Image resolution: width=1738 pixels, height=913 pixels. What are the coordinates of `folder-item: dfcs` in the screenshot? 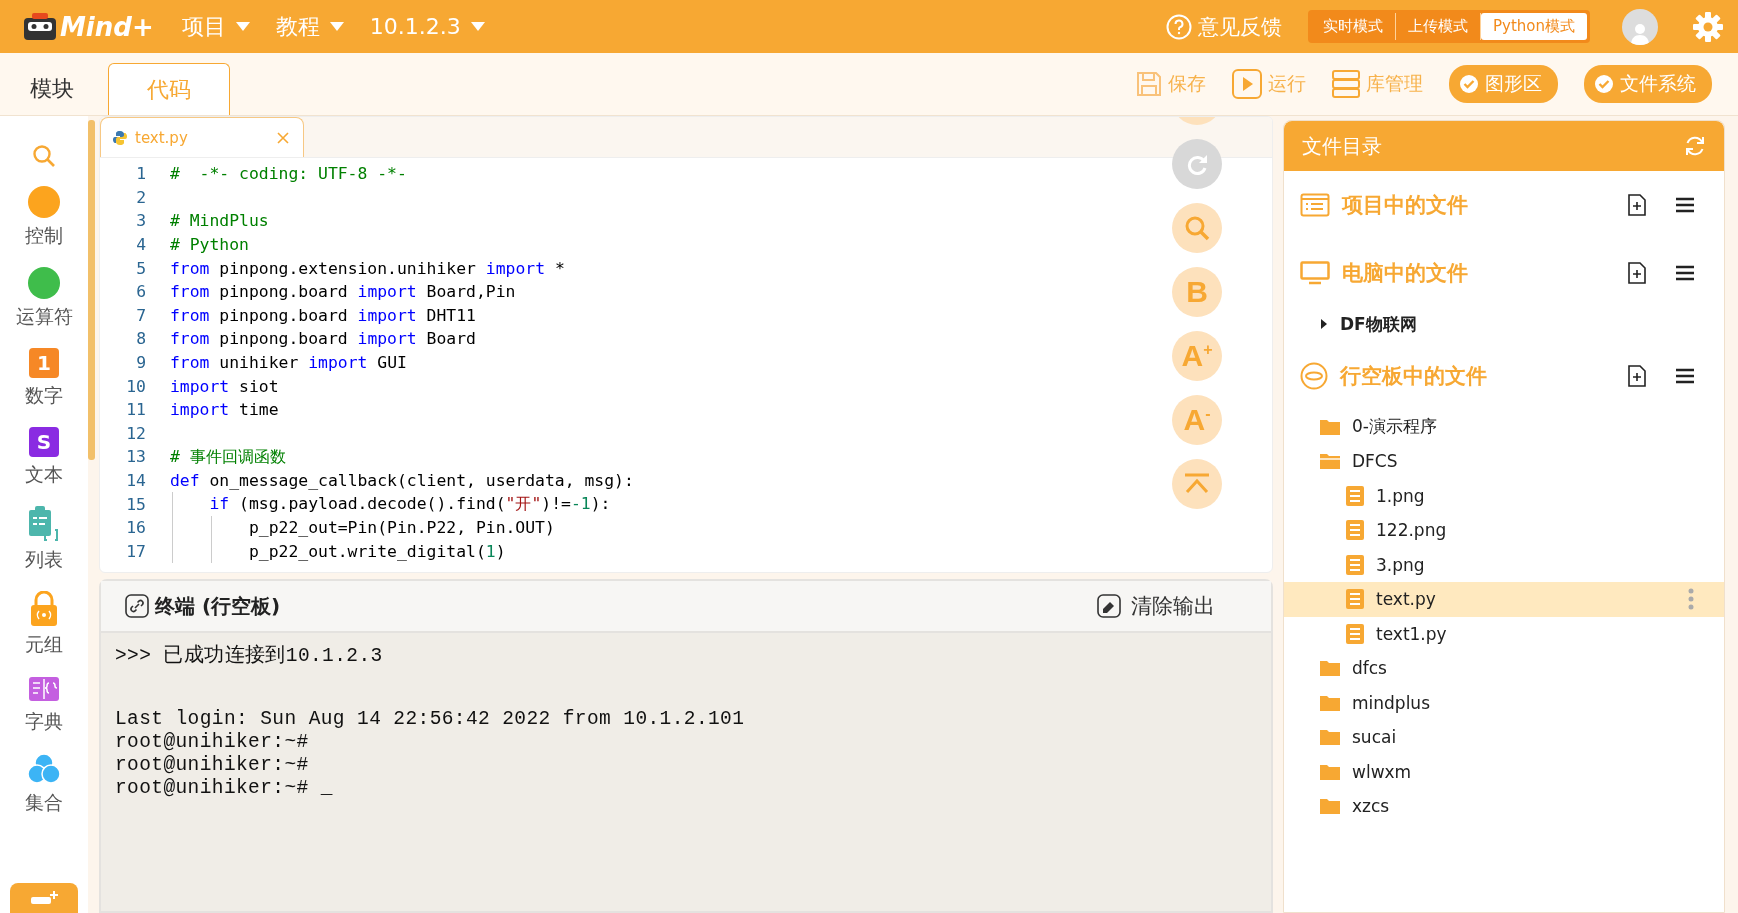 It's located at (1504, 668).